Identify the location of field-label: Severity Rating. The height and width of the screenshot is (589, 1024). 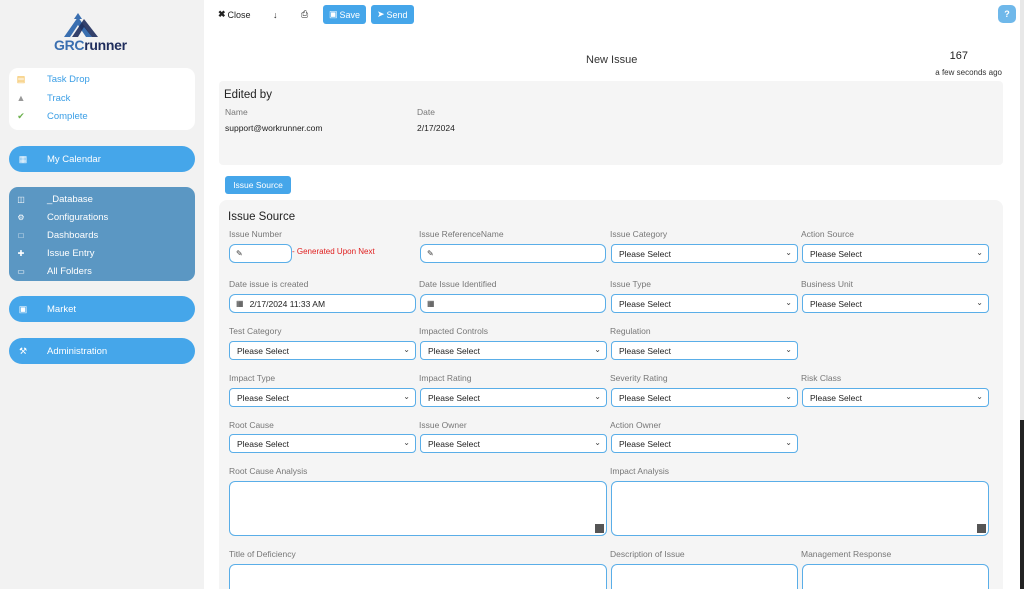
(639, 378).